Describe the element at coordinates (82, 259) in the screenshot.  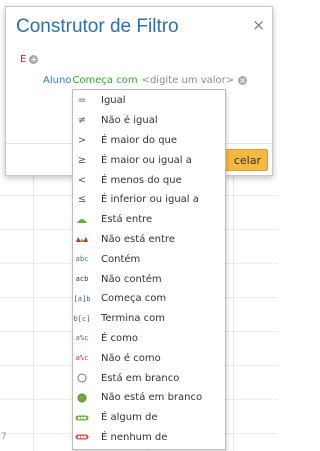
I see `contains-icon: abc` at that location.